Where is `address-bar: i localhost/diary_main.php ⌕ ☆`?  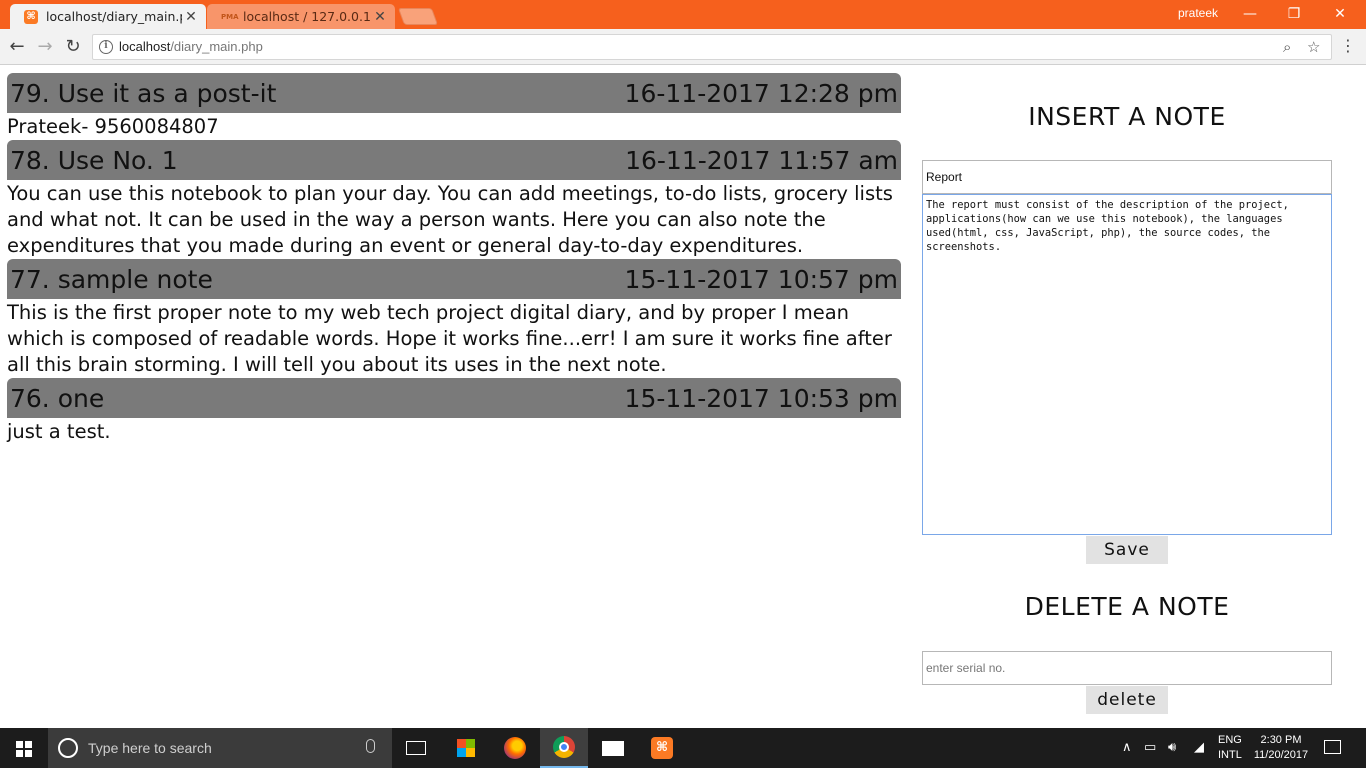
address-bar: i localhost/diary_main.php ⌕ ☆ is located at coordinates (712, 47).